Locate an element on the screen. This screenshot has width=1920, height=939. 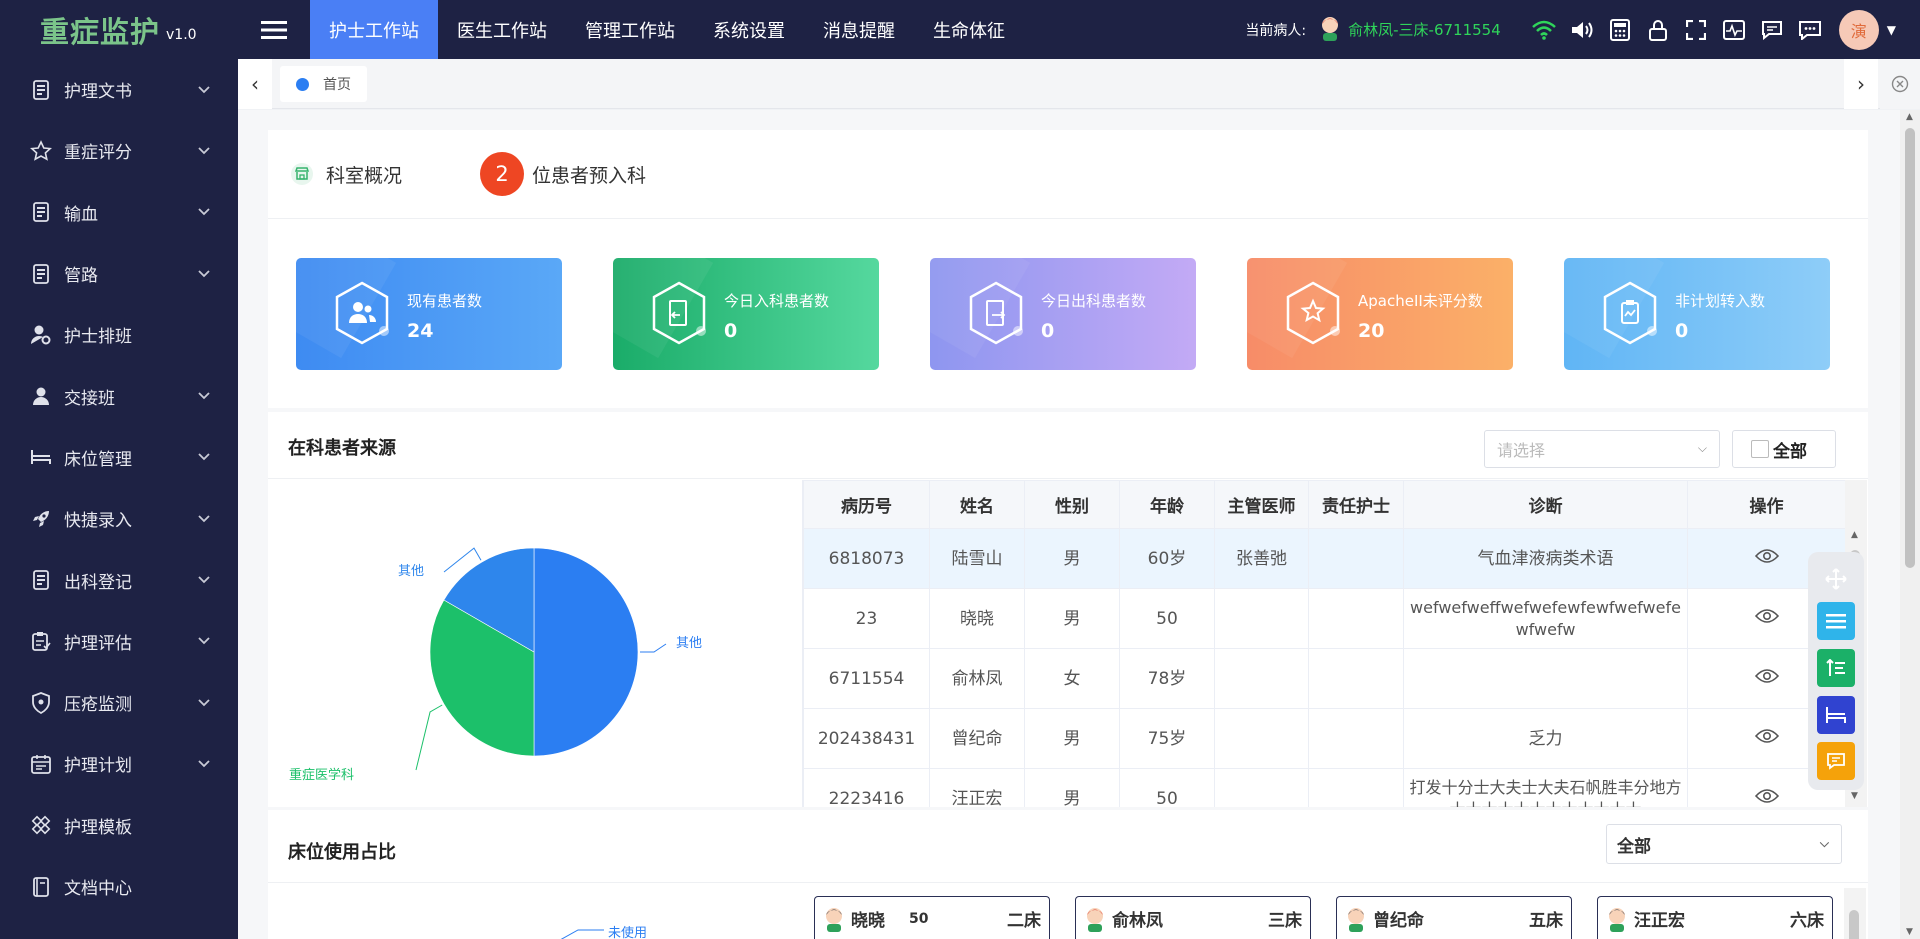
column-header: 责任护士 is located at coordinates (1356, 504).